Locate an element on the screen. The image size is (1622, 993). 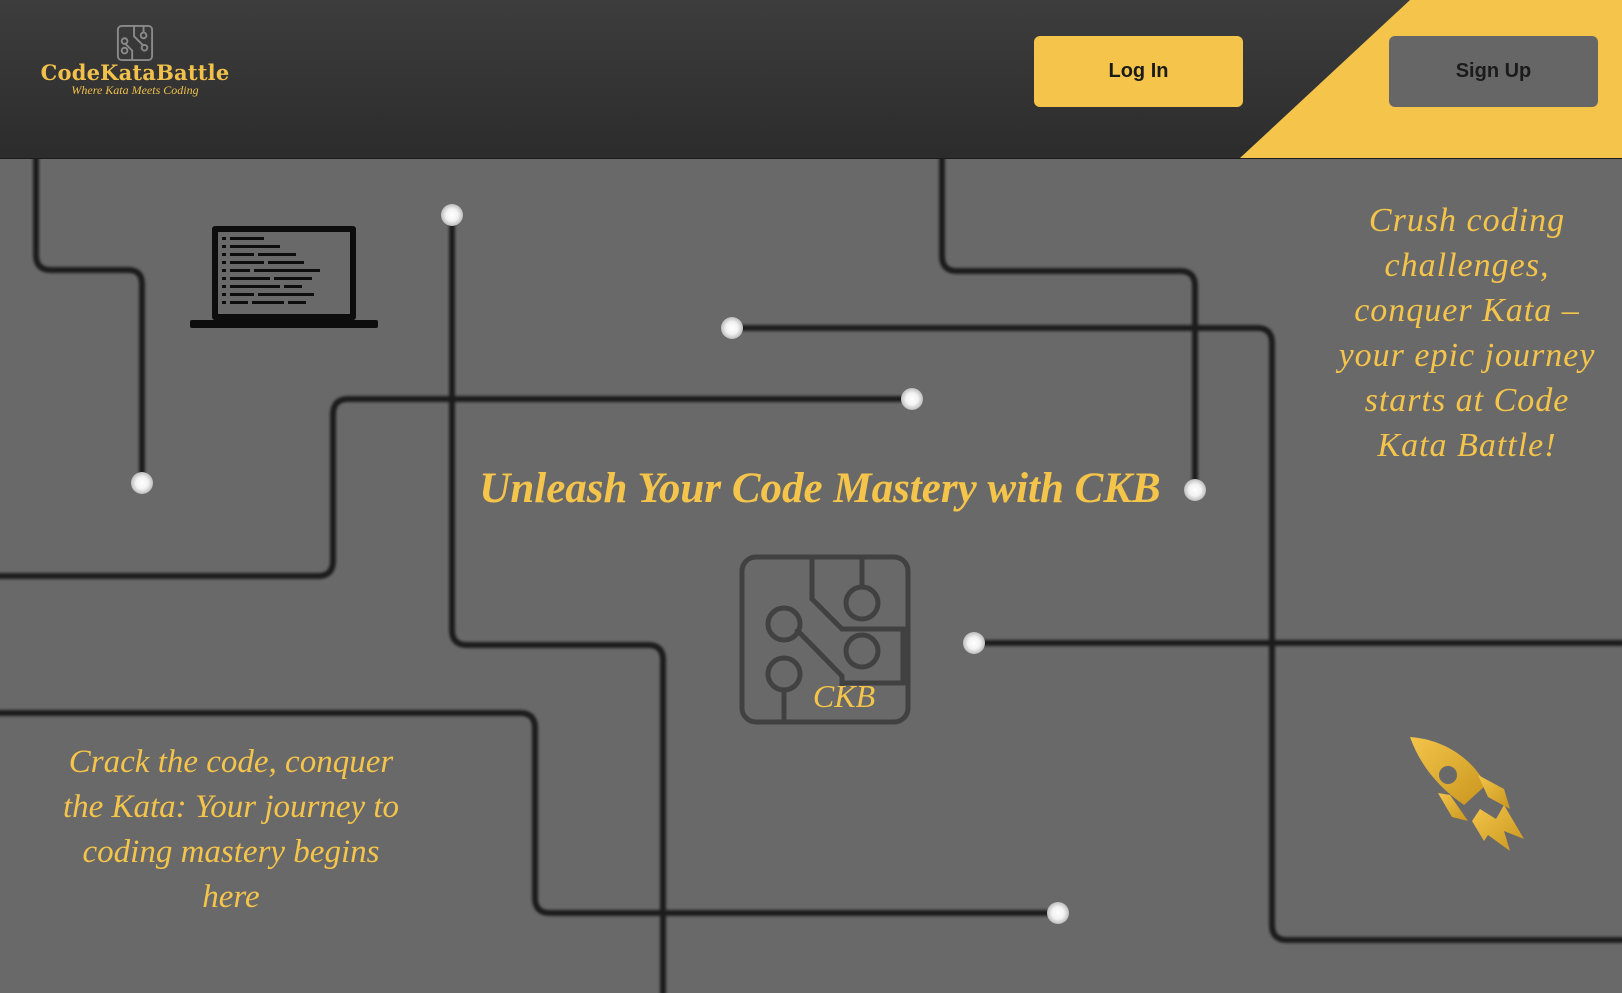
rocket-icon is located at coordinates (1467, 794).